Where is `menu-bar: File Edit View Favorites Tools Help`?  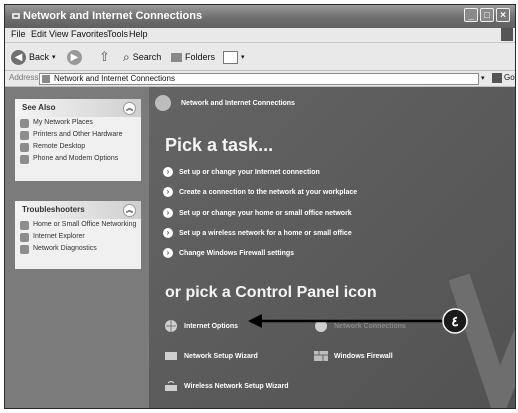
menu-bar: File Edit View Favorites Tools Help is located at coordinates (260, 35).